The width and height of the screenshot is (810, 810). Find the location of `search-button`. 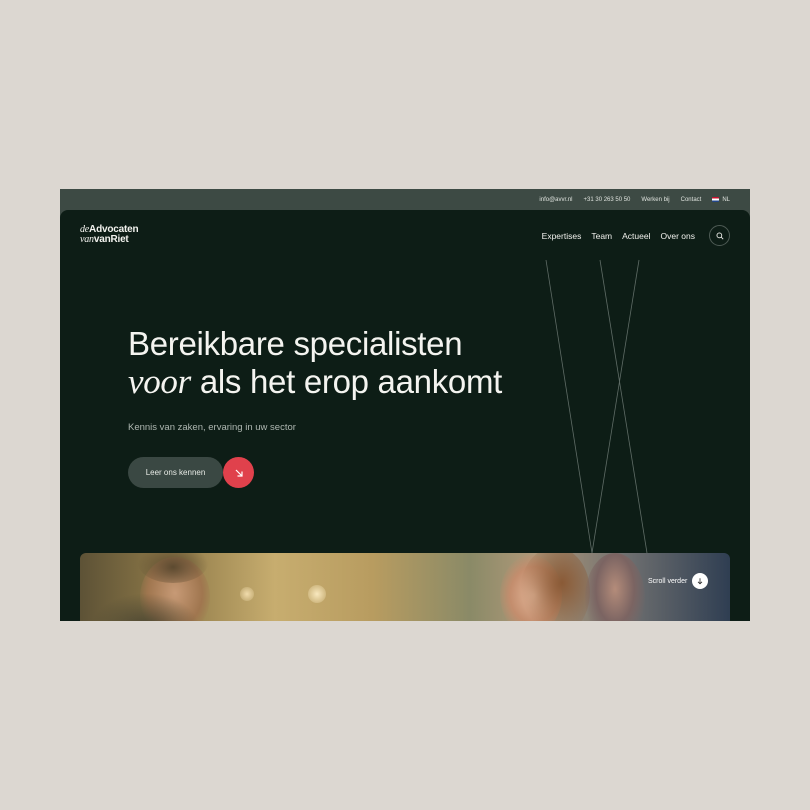

search-button is located at coordinates (719, 235).